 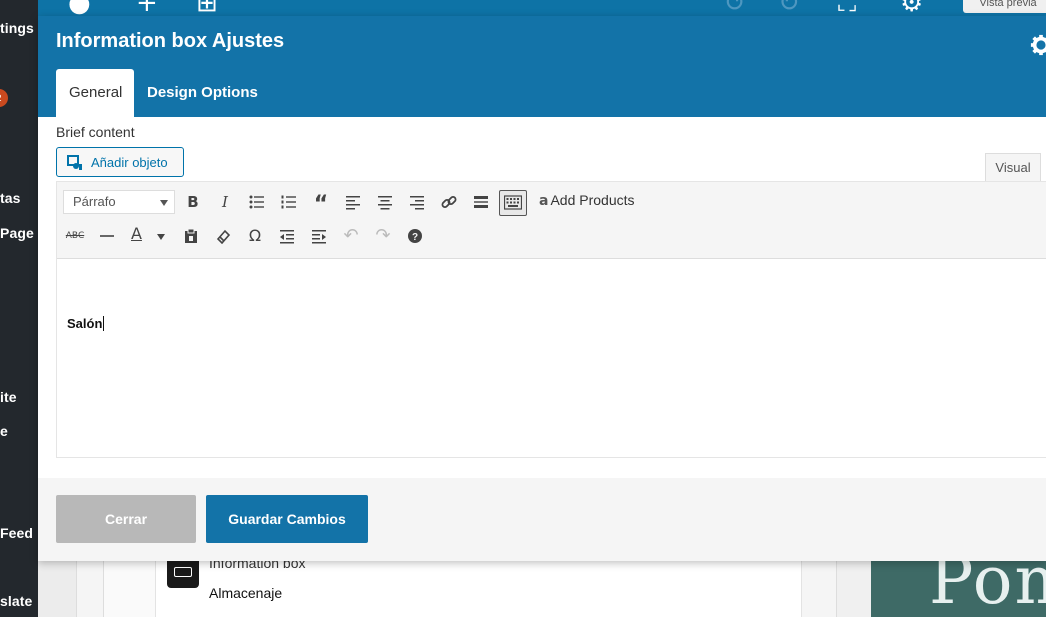 I want to click on paste-text-icon, so click(x=191, y=236).